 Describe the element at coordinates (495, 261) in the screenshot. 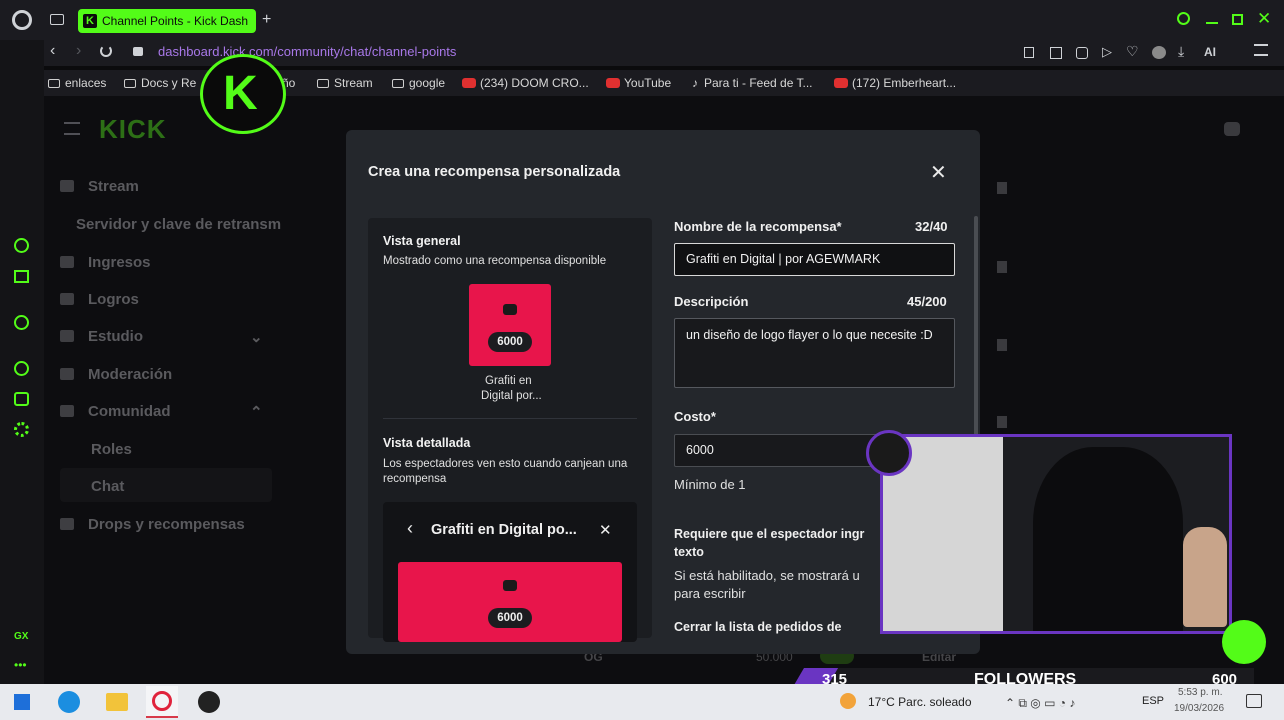

I see `overview-subtitle: Mostrado como una recompensa disponible` at that location.